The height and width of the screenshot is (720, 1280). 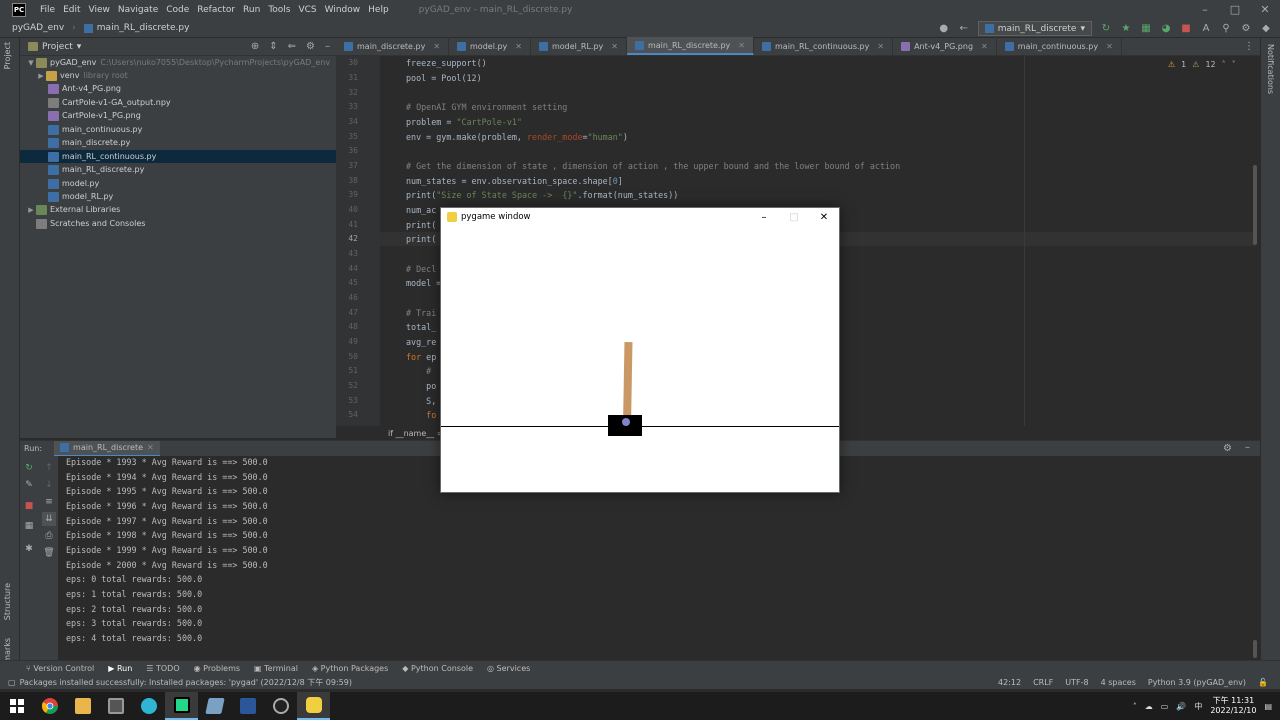 What do you see at coordinates (120, 668) in the screenshot?
I see `tool-run: ▶ Run` at bounding box center [120, 668].